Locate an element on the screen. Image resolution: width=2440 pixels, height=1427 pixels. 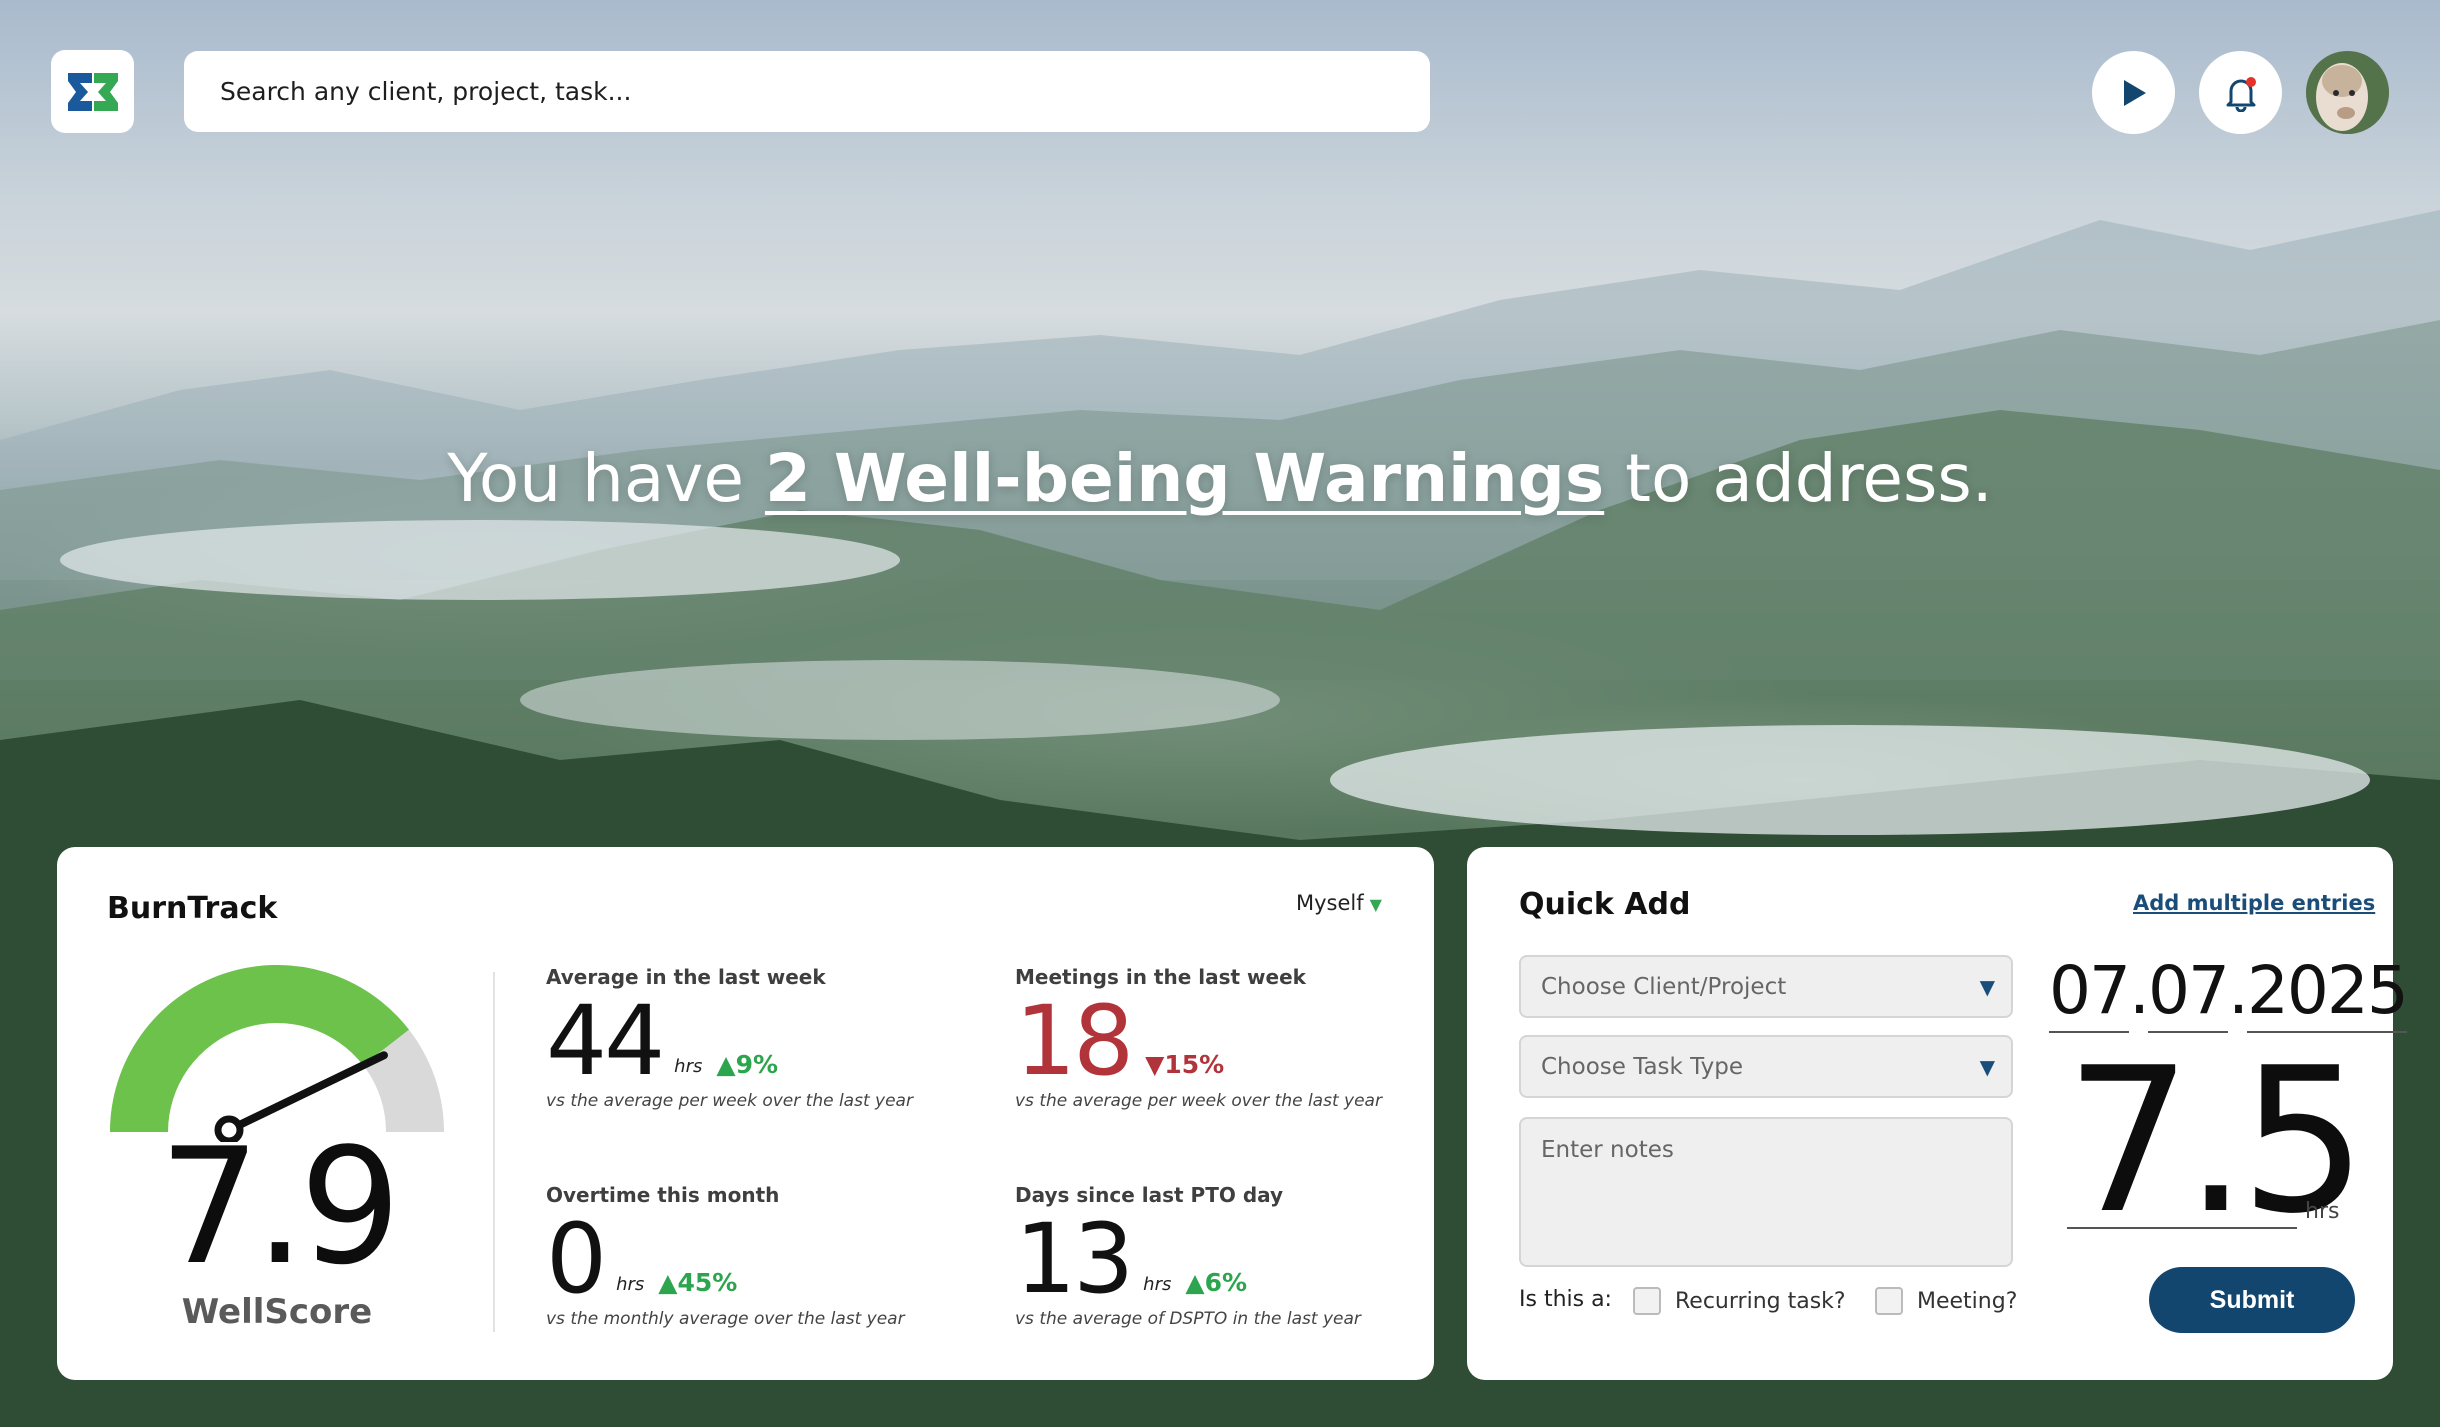
headline-prefix: You have is located at coordinates (606, 478).